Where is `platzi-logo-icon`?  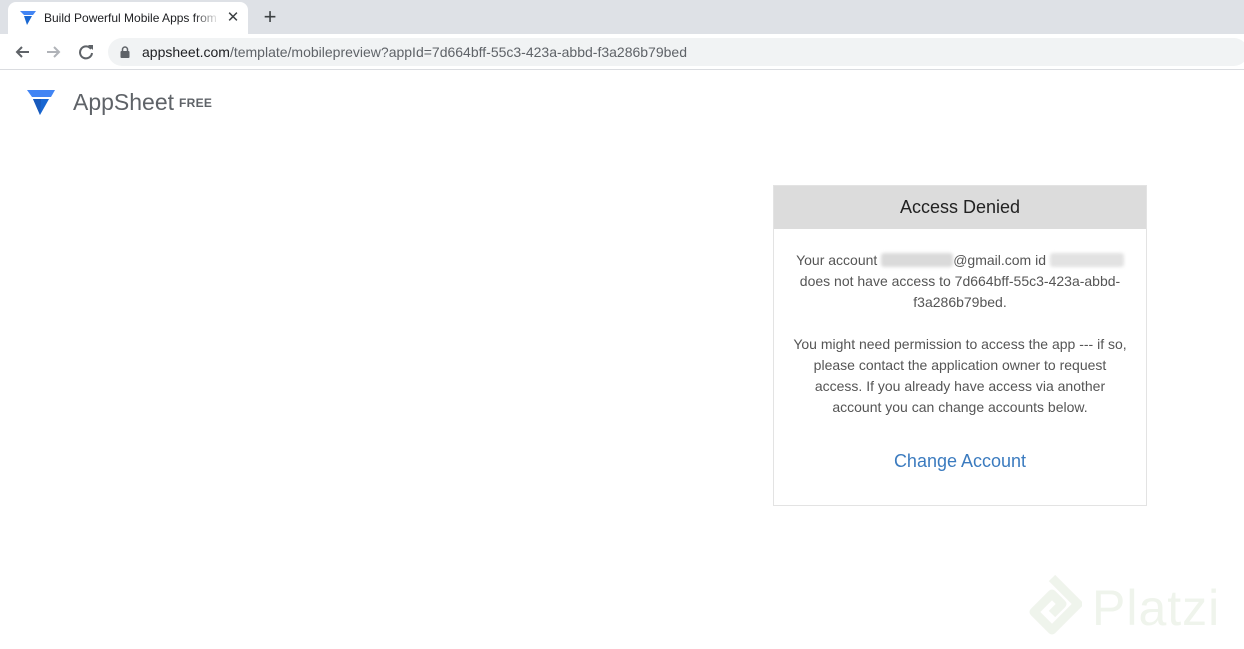 platzi-logo-icon is located at coordinates (1055, 604).